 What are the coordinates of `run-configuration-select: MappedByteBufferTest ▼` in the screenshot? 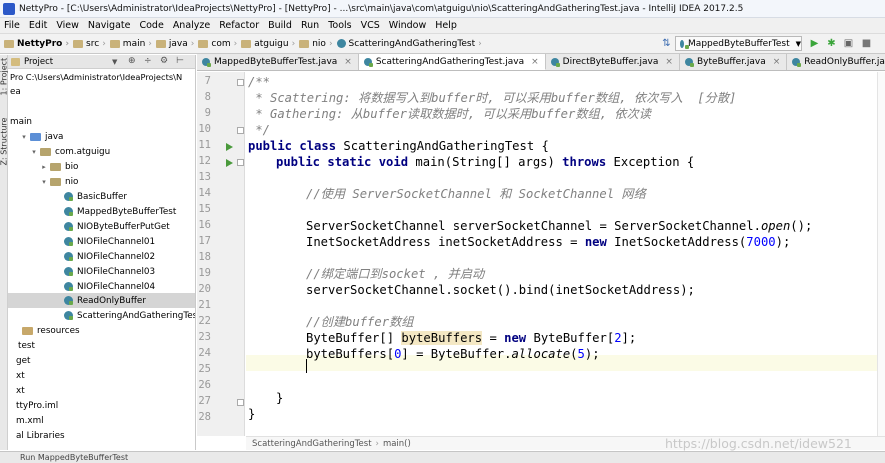 It's located at (738, 43).